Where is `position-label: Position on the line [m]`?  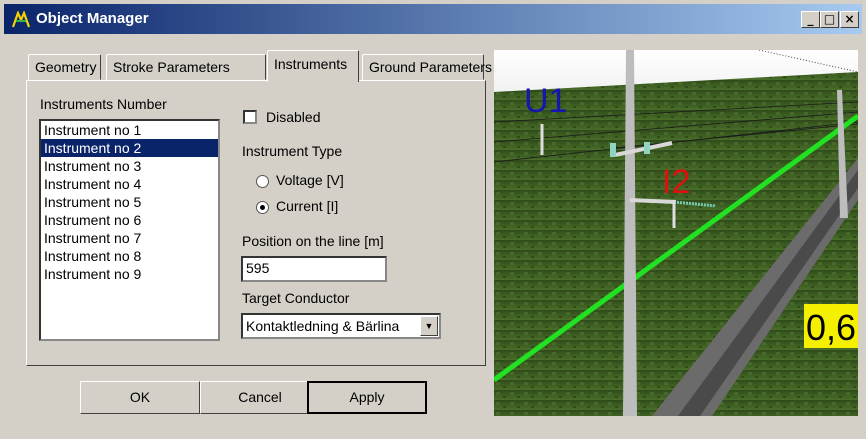 position-label: Position on the line [m] is located at coordinates (313, 241).